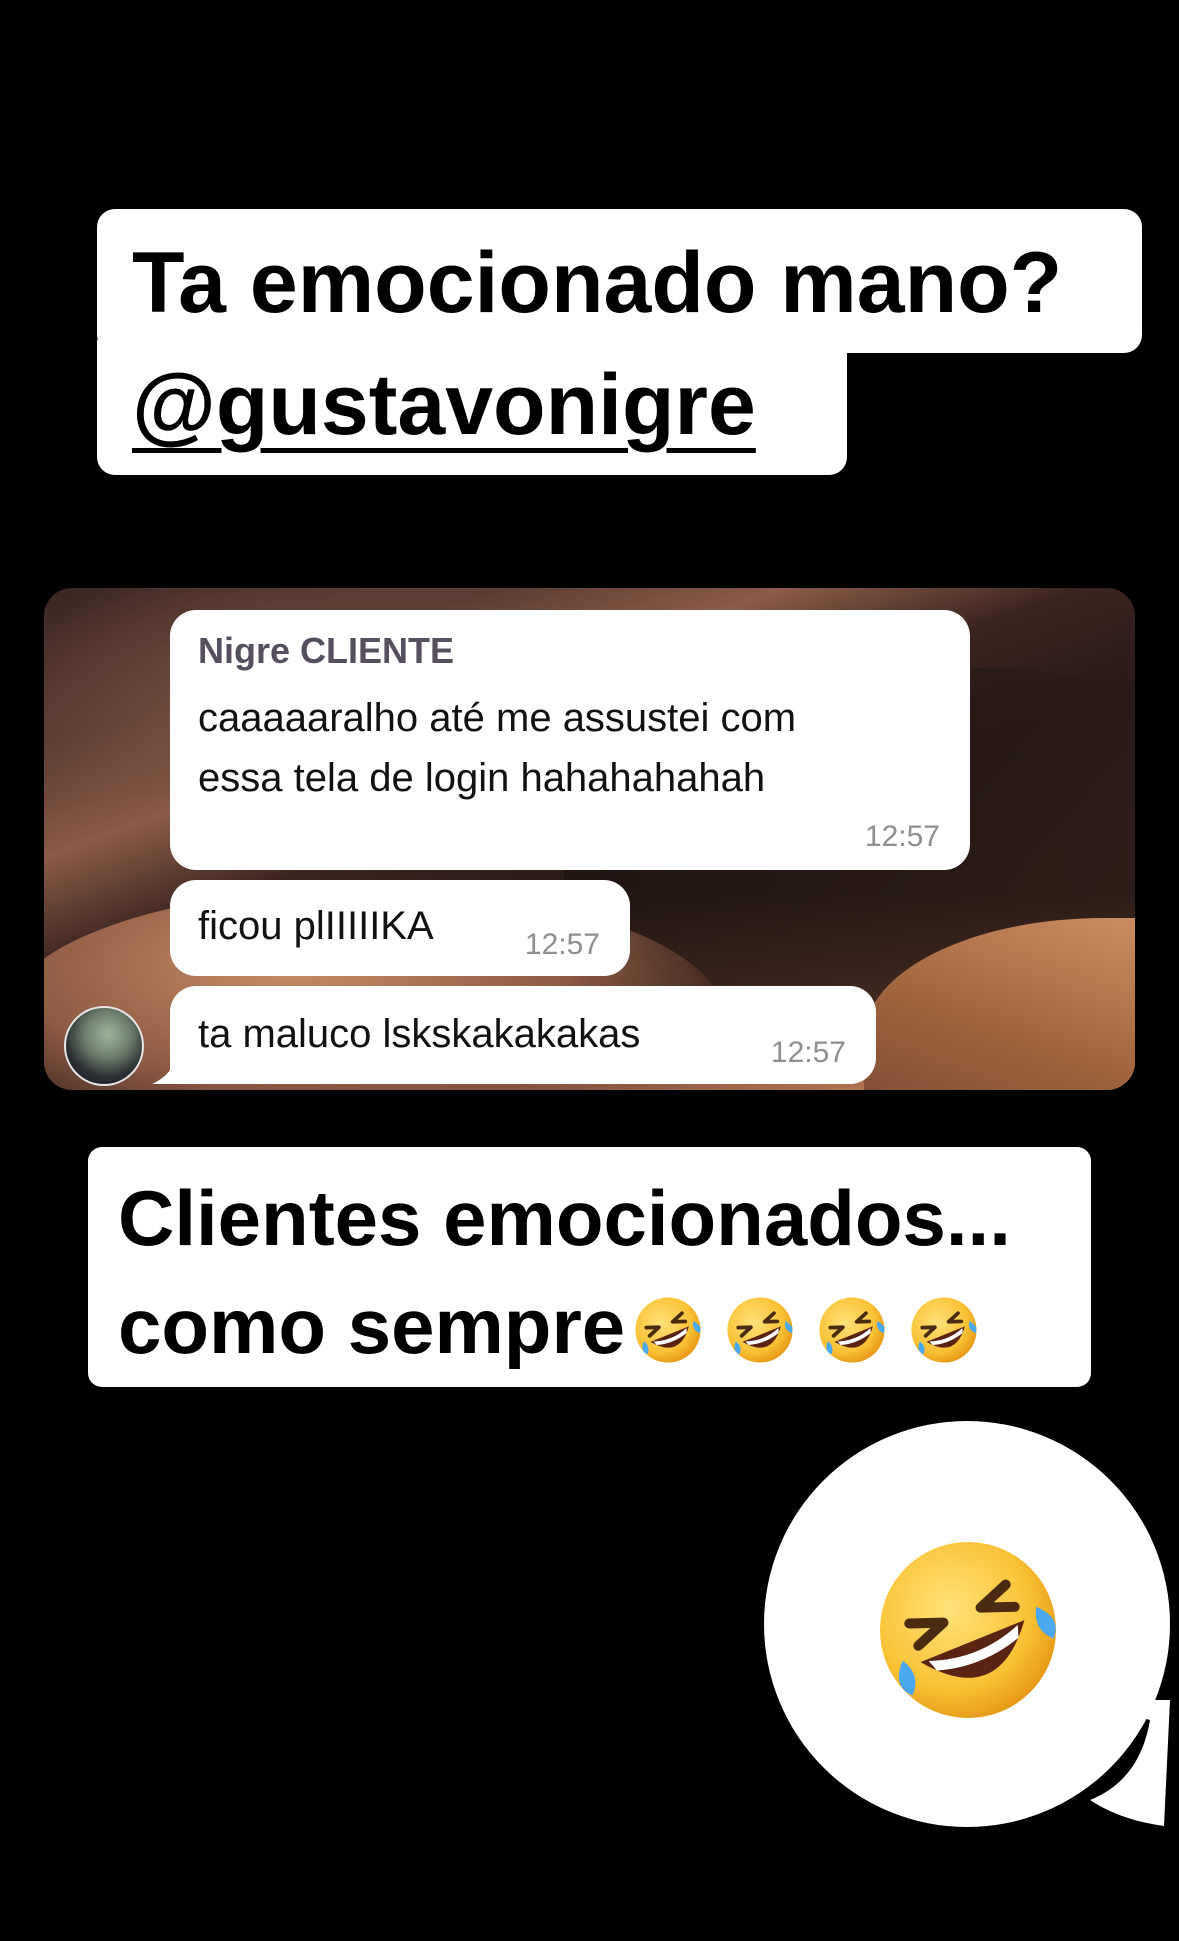 This screenshot has height=1941, width=1179. I want to click on sender-name: Nigre CLIENTE, so click(326, 651).